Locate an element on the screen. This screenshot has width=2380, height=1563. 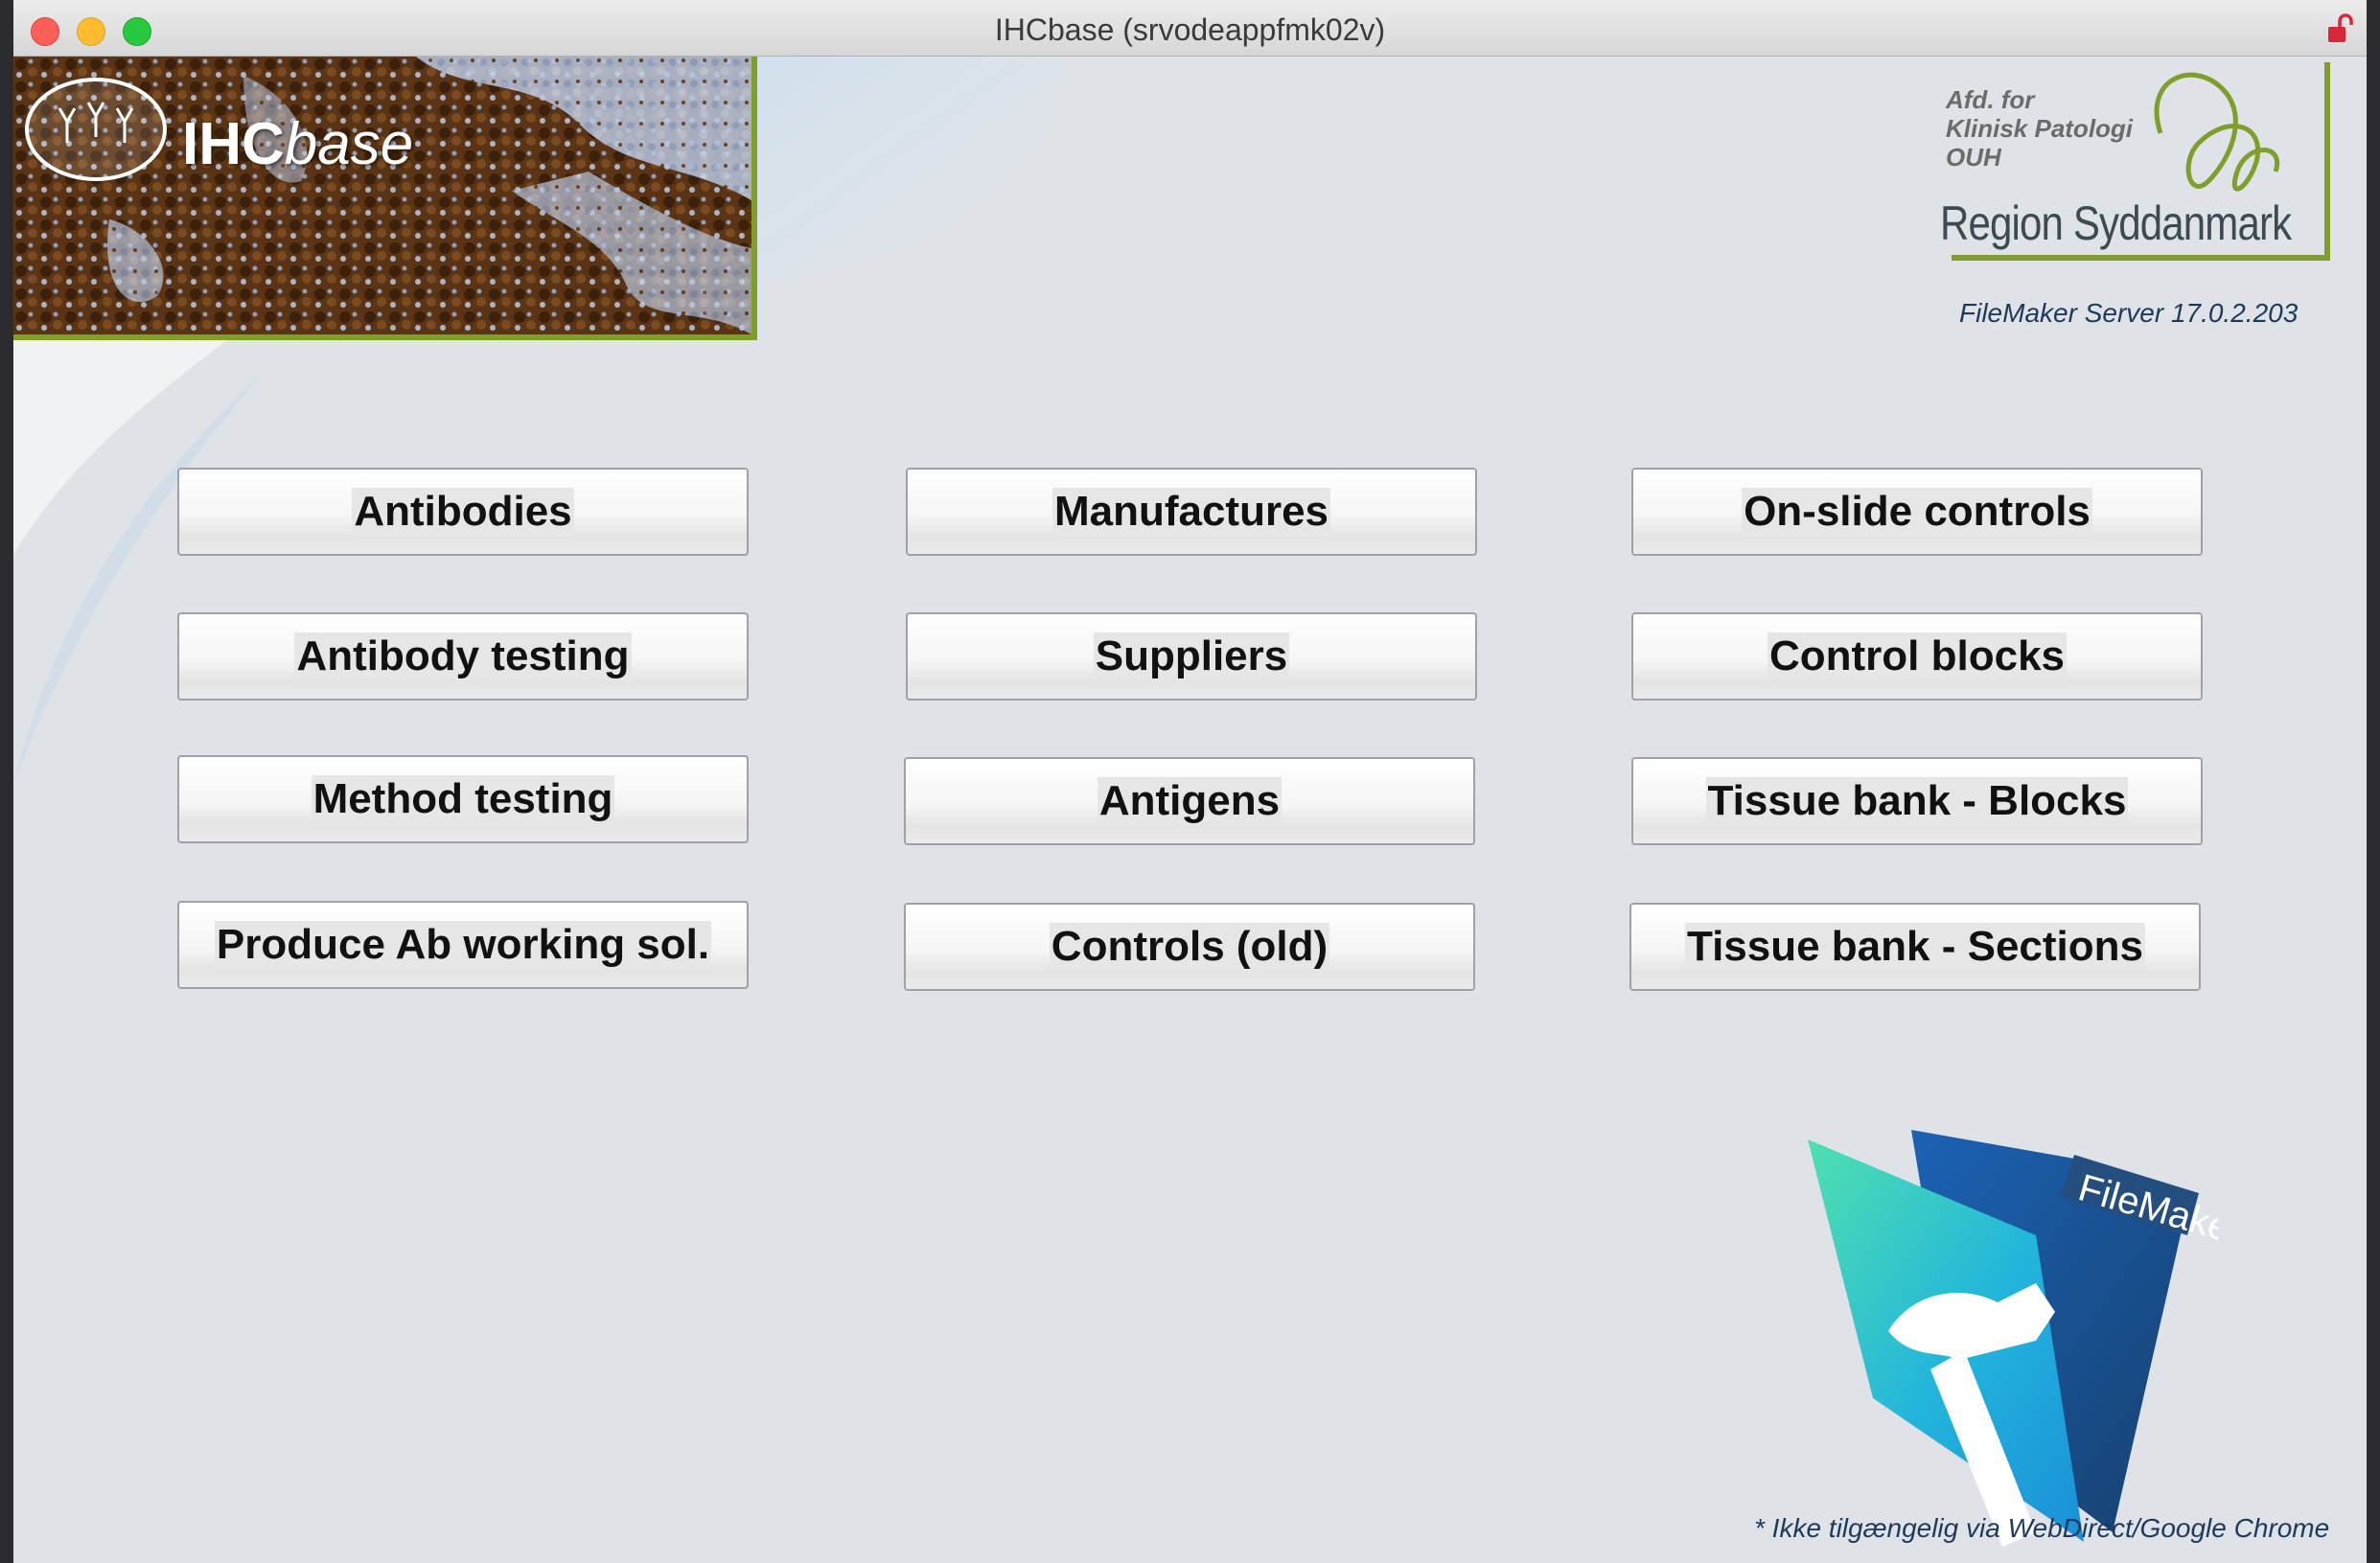
window-title: IHCbase (srvodeappfmk02v) is located at coordinates (1190, 29).